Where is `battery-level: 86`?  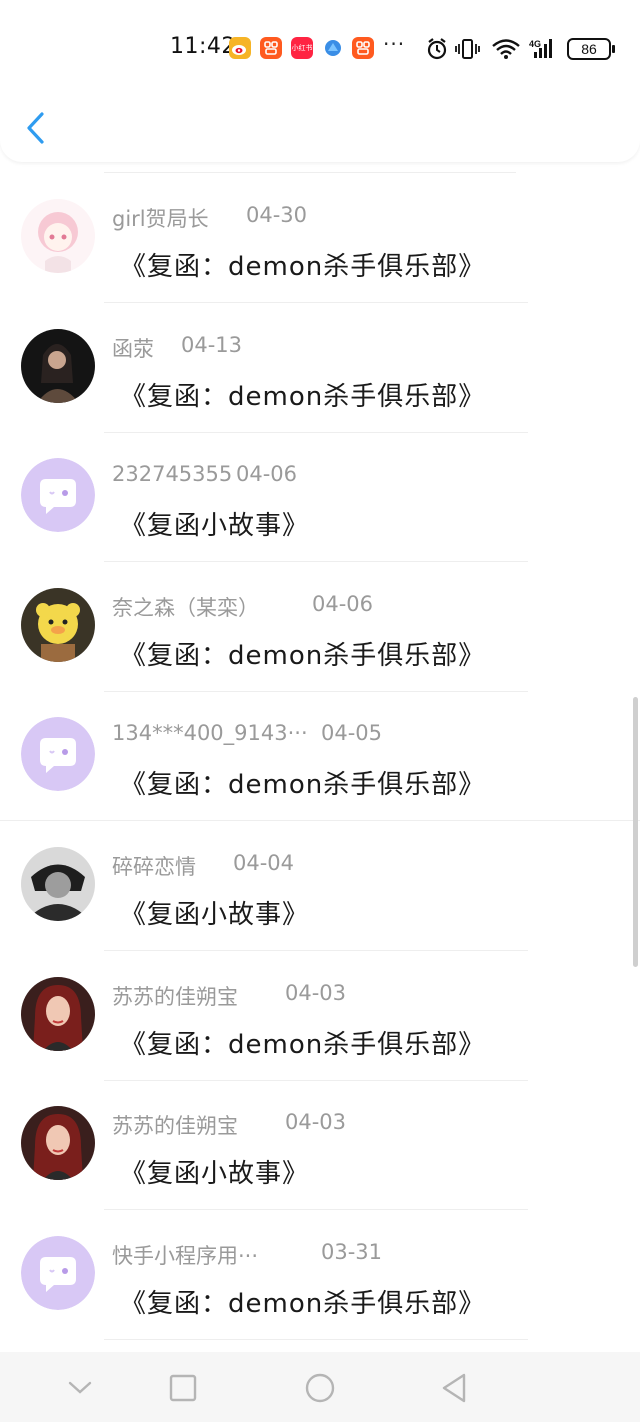
battery-level: 86 is located at coordinates (589, 49).